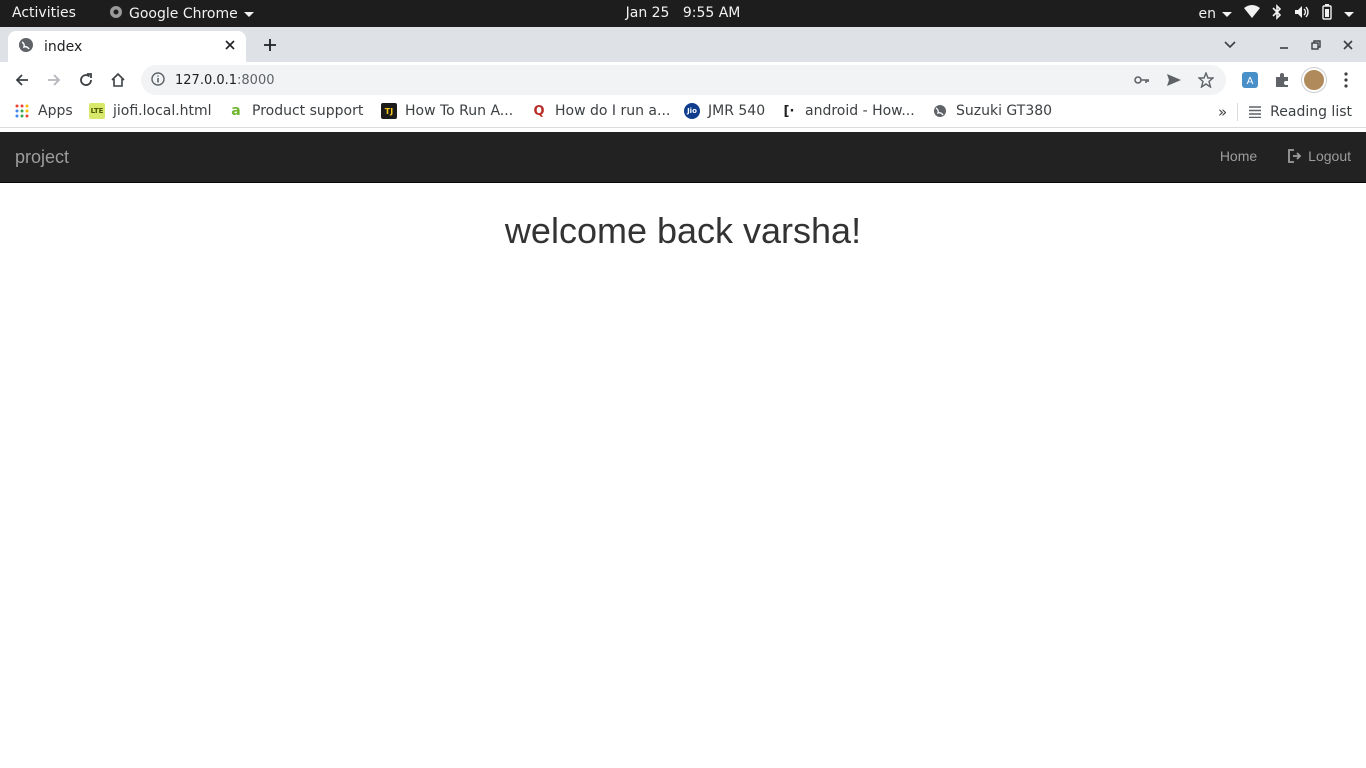 This screenshot has width=1366, height=768. I want to click on url-host: 127.0.0.1, so click(206, 80).